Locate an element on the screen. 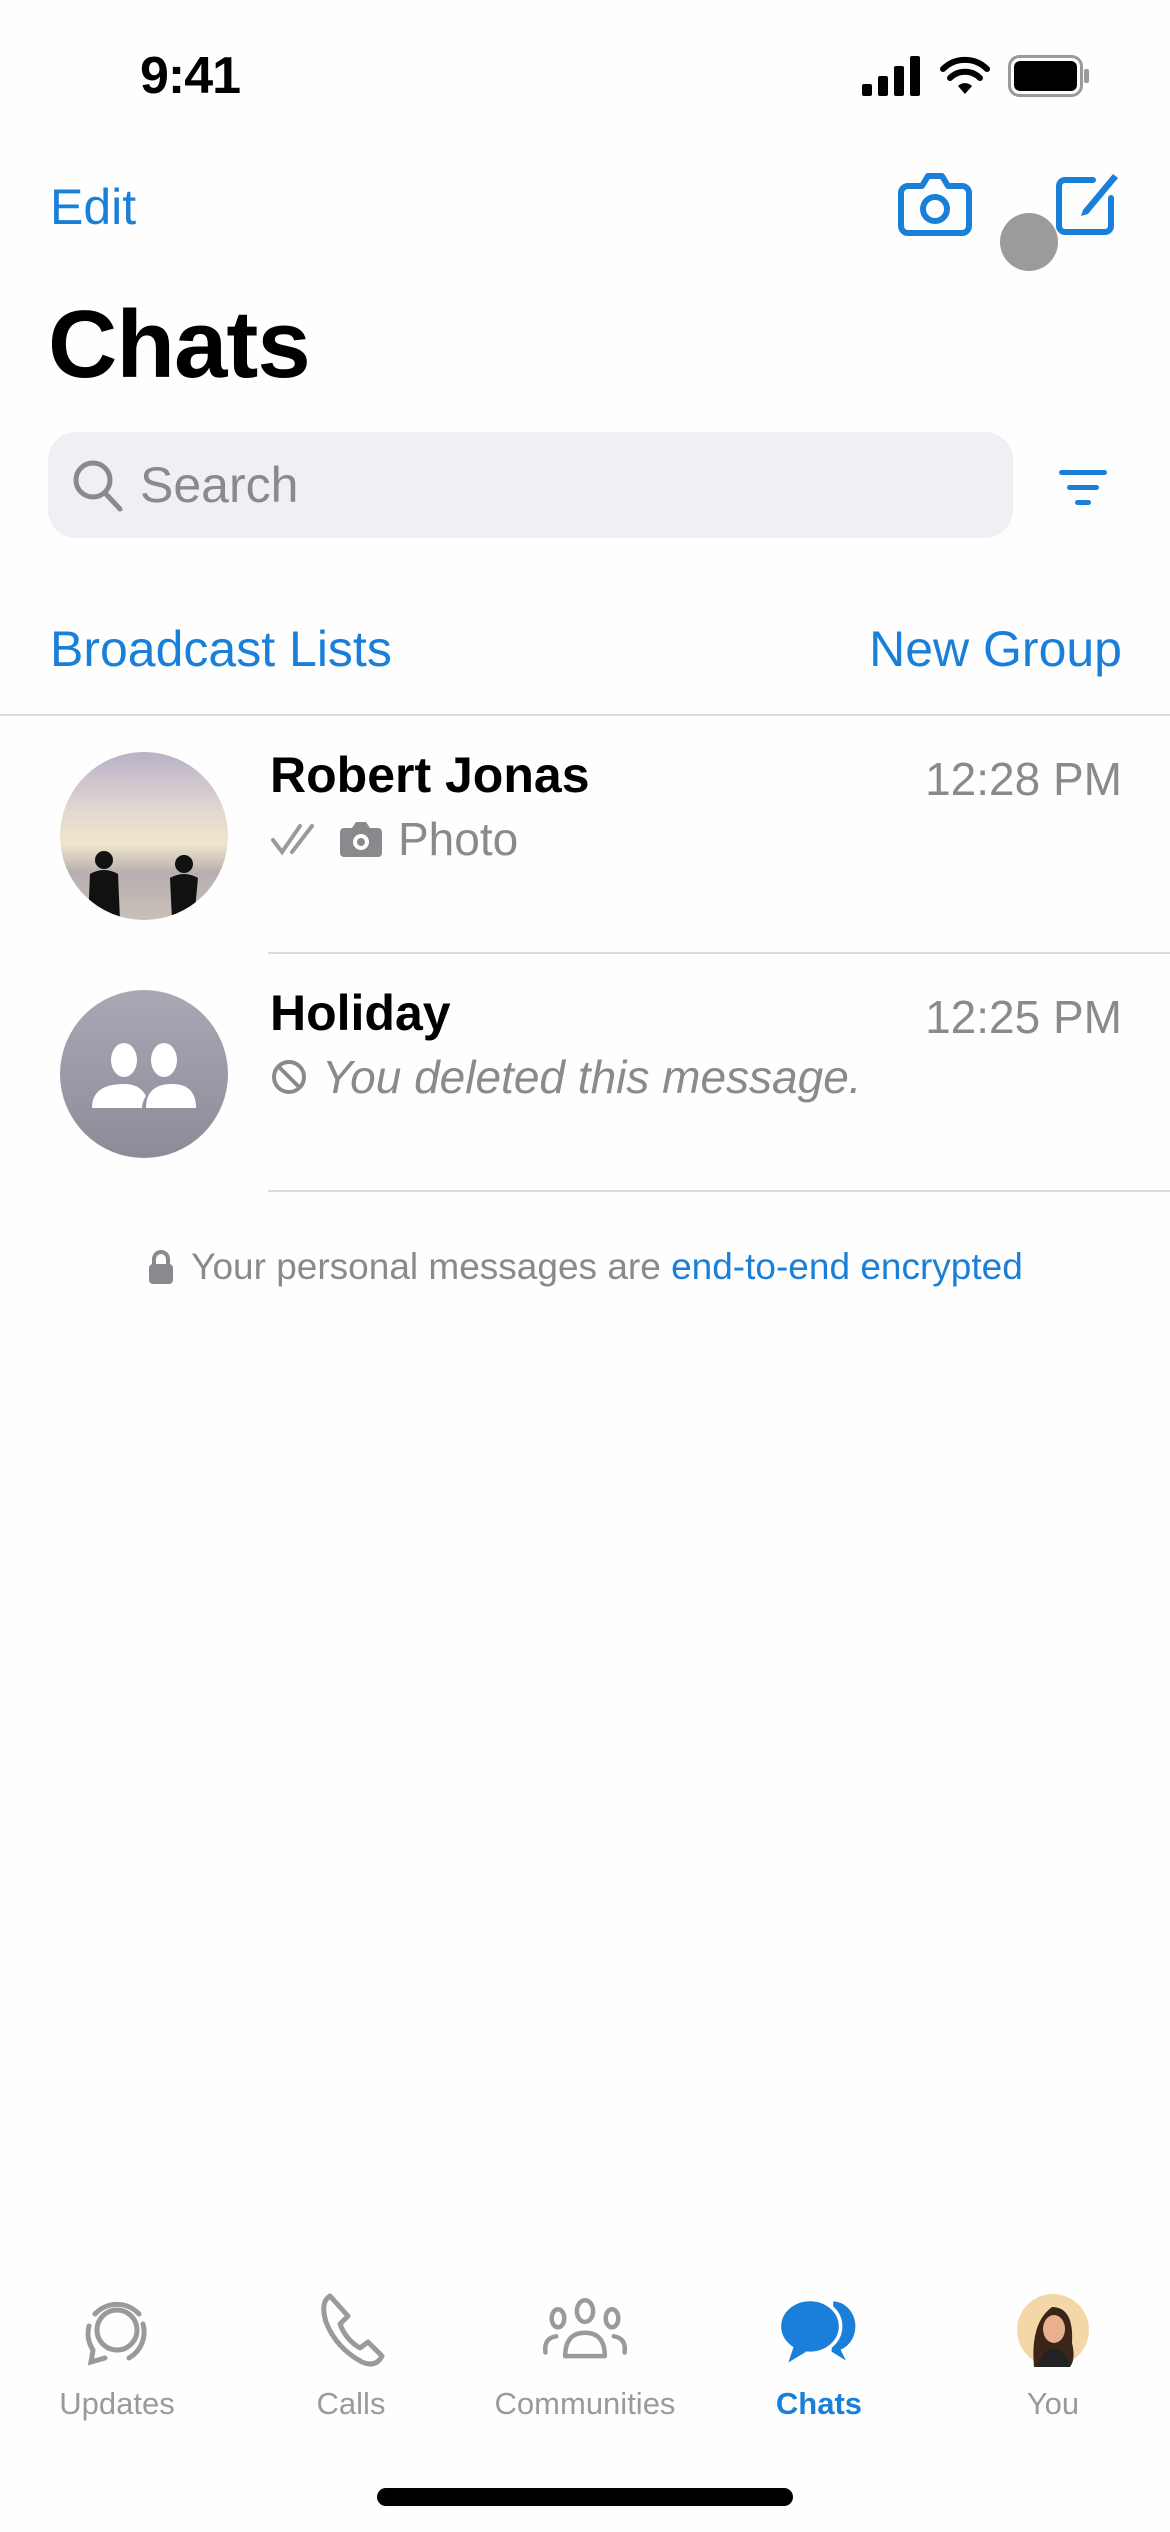  group-icon is located at coordinates (144, 1075).